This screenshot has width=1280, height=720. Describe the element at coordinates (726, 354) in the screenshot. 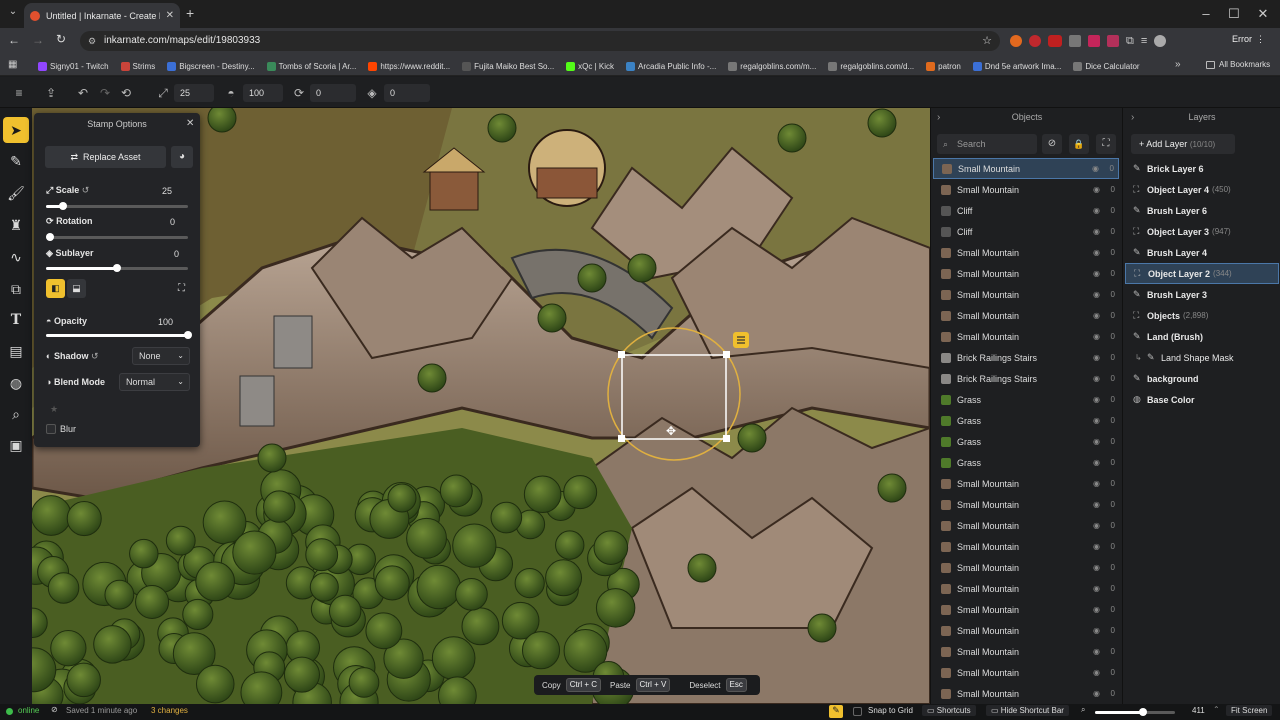

I see `resize-handle-ne` at that location.